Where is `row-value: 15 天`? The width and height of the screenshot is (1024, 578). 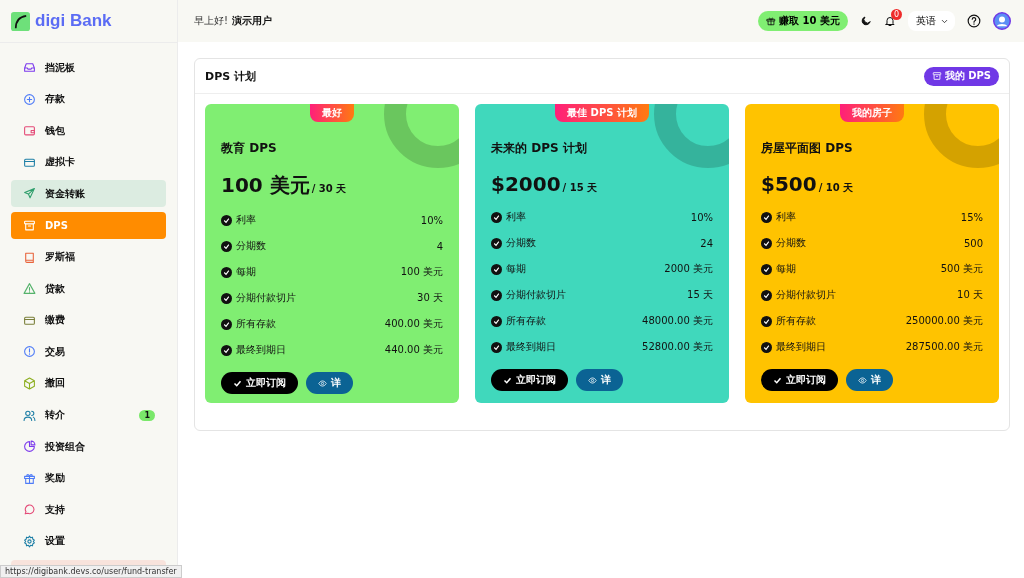 row-value: 15 天 is located at coordinates (700, 295).